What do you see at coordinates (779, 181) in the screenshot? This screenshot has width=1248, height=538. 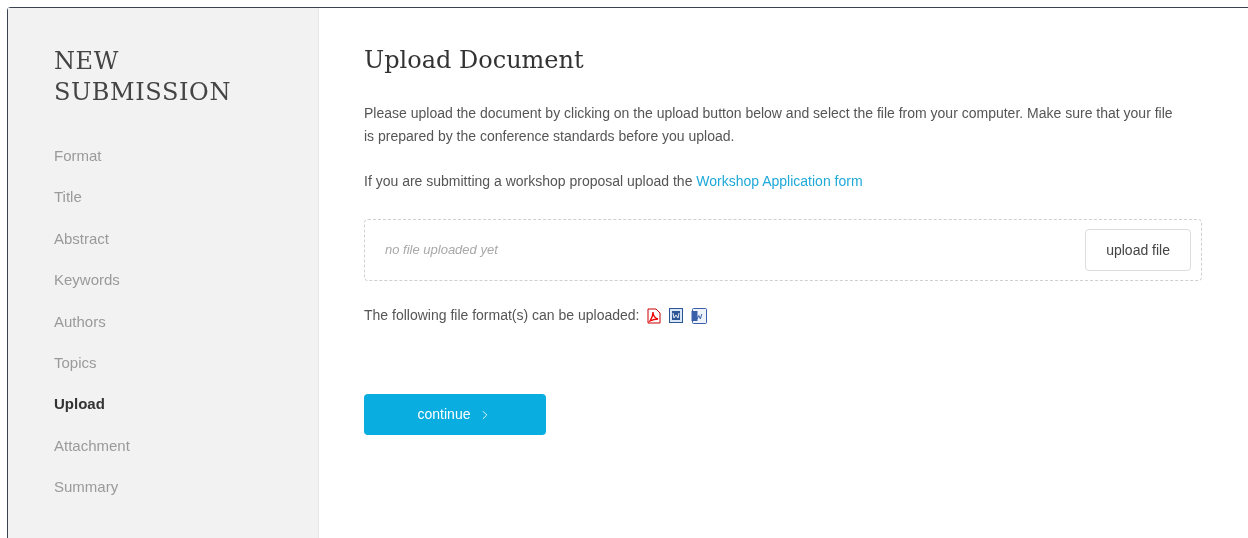 I see `workshop-form-link: Workshop Application form` at bounding box center [779, 181].